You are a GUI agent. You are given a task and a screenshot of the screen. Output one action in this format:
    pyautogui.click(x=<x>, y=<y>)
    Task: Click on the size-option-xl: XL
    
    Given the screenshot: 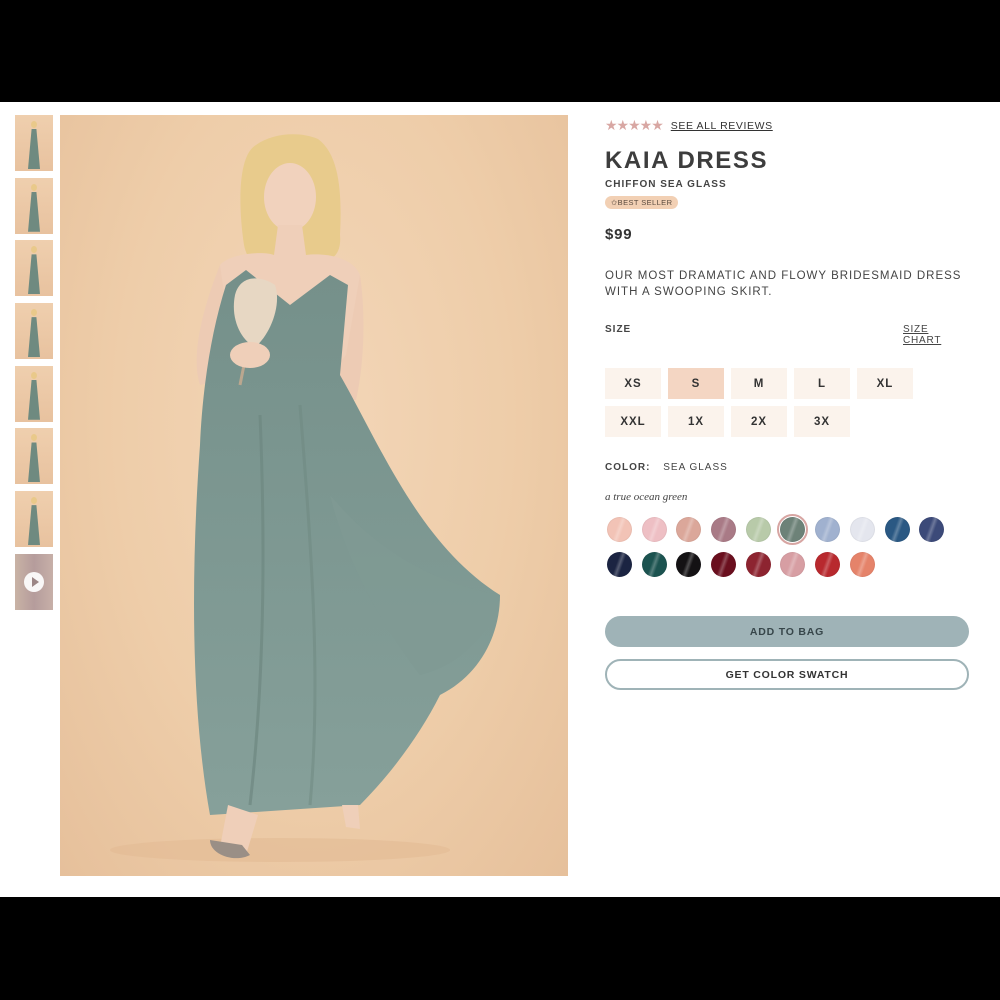 What is the action you would take?
    pyautogui.click(x=885, y=383)
    